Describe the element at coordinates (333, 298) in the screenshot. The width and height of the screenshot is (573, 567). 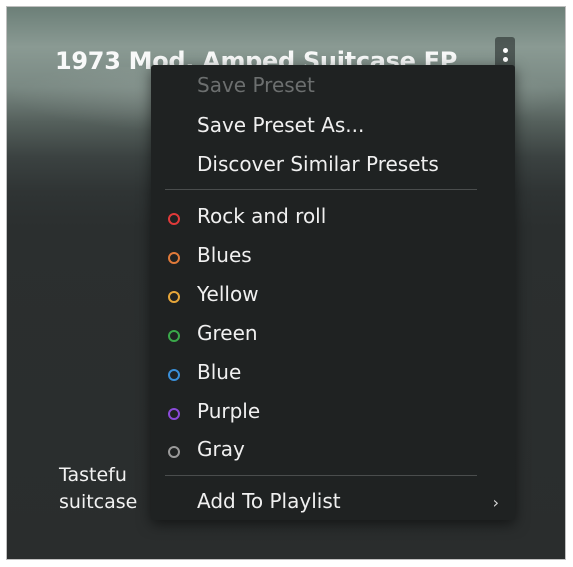
I see `menu-item-color-yellow: Yellow` at that location.